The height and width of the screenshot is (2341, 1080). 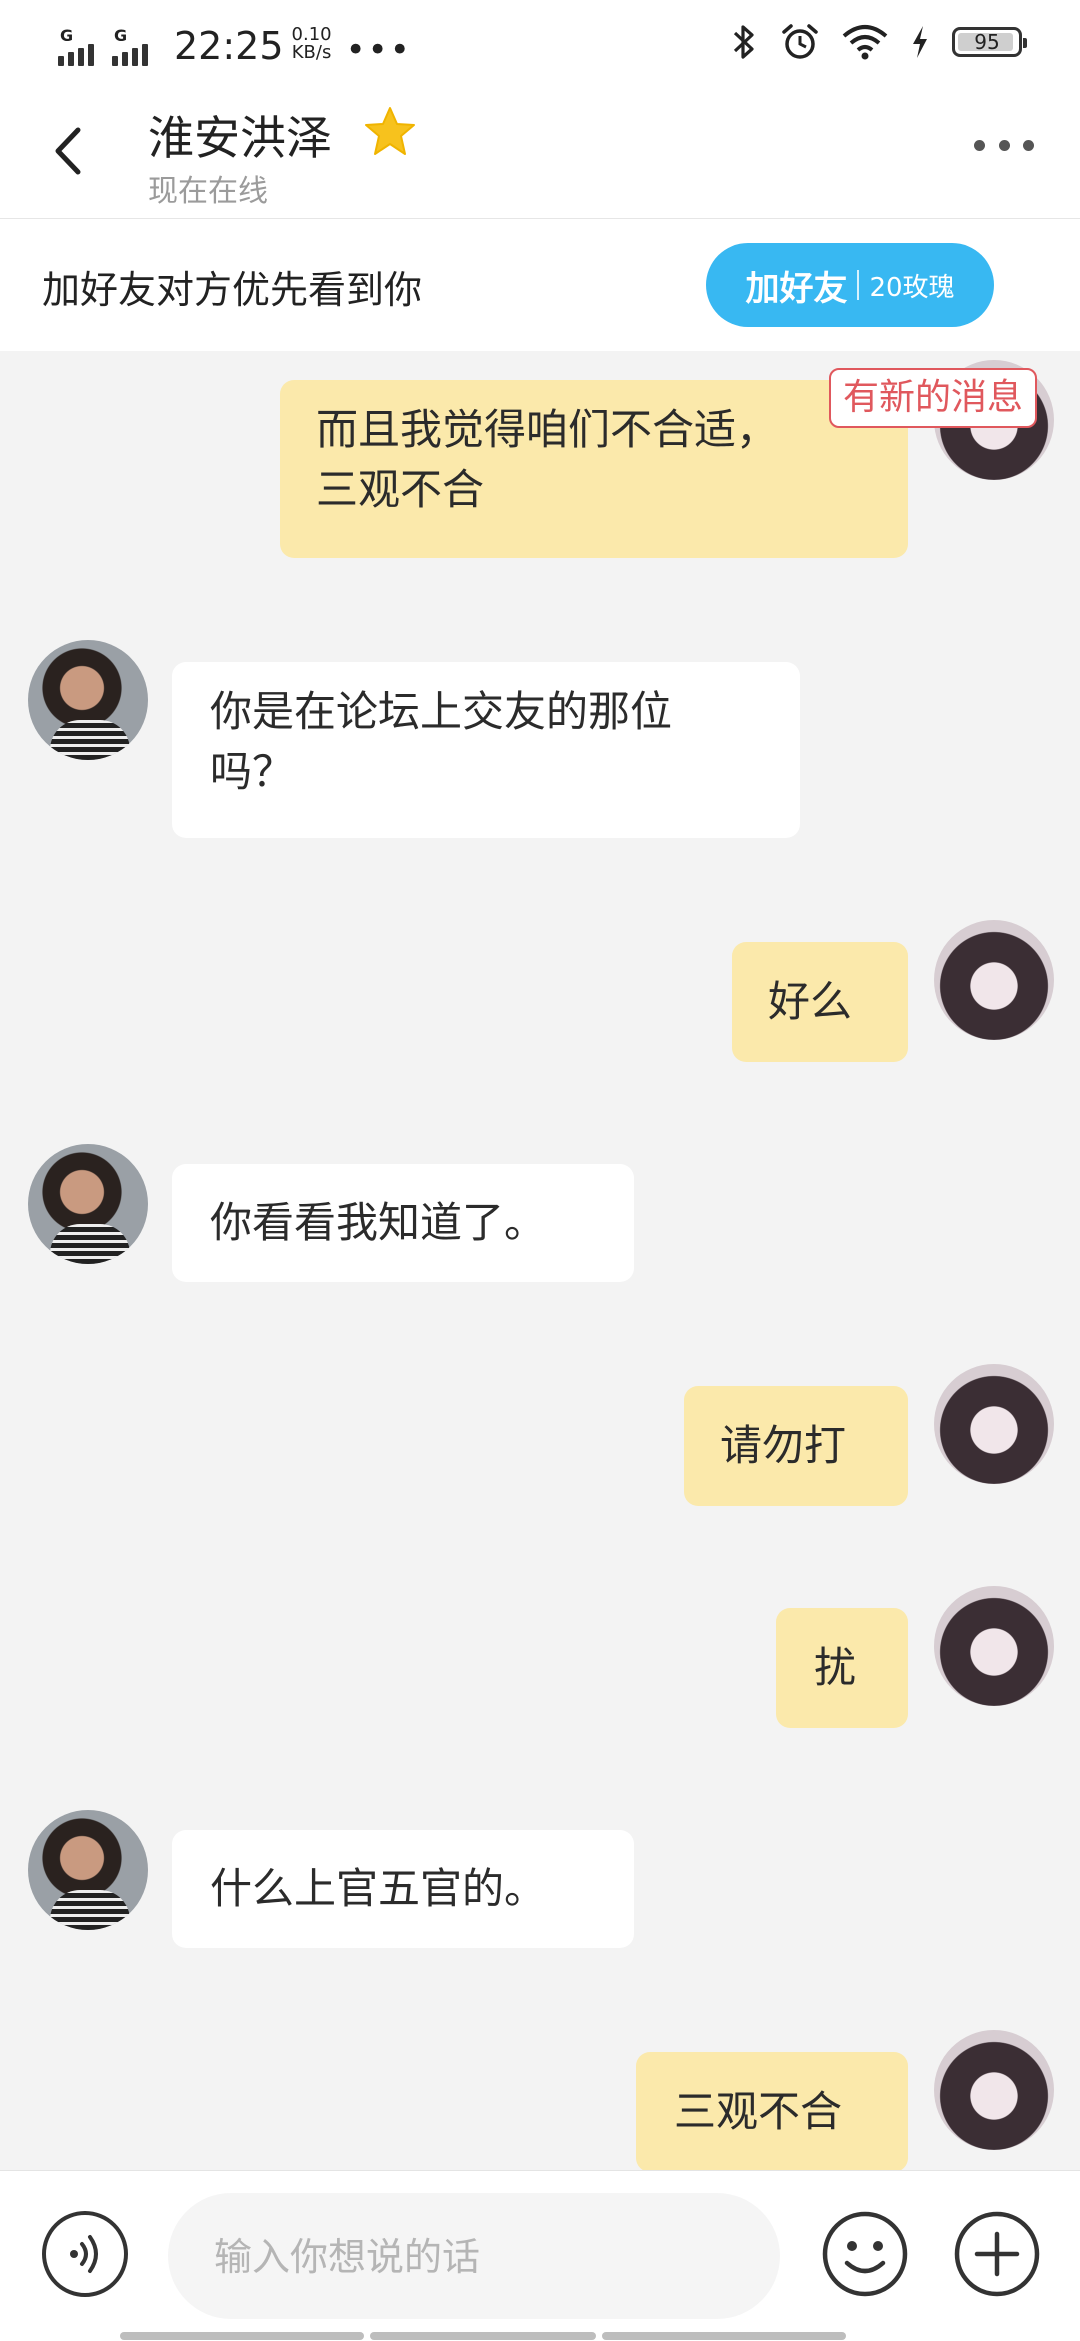 What do you see at coordinates (820, 1002) in the screenshot?
I see `message-bubble-sent: 好么` at bounding box center [820, 1002].